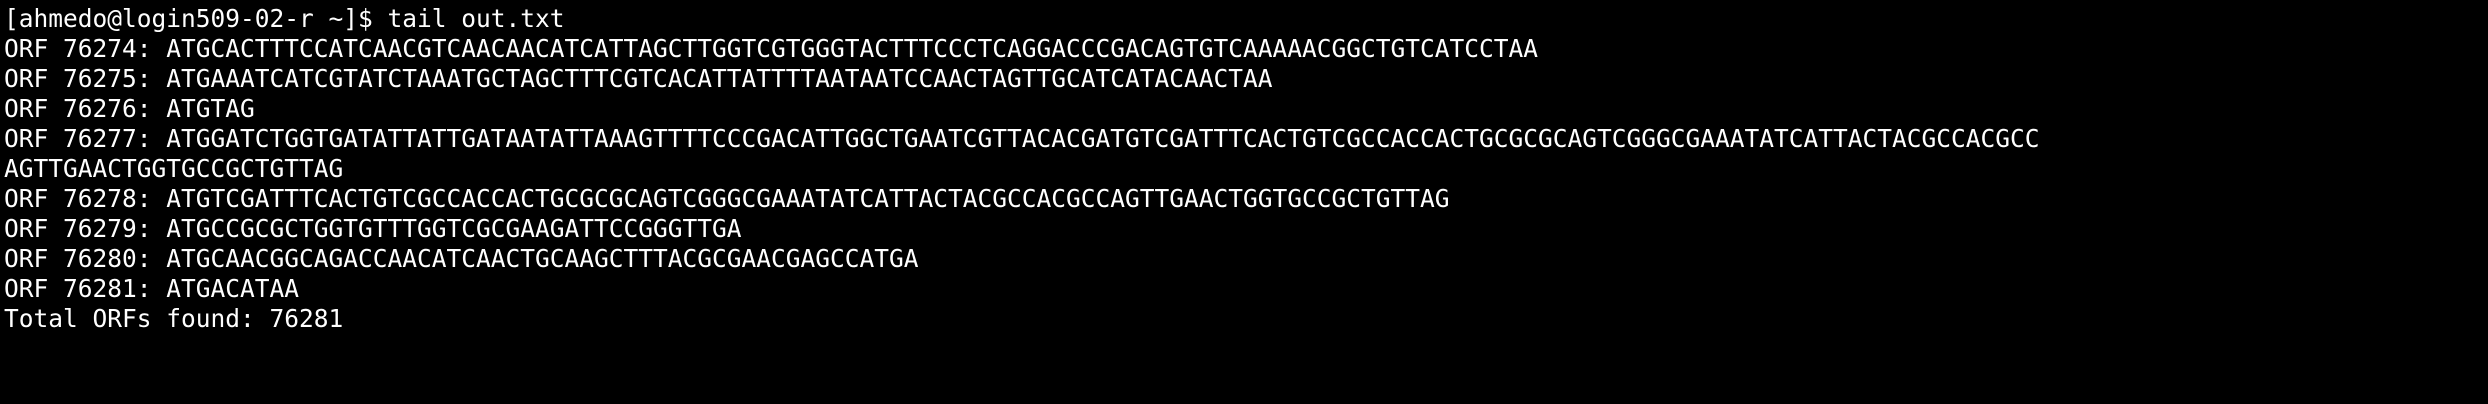  Describe the element at coordinates (1246, 19) in the screenshot. I see `prompt-line: [ahmedo@login509-02-r ~]$ tail out.txt` at that location.